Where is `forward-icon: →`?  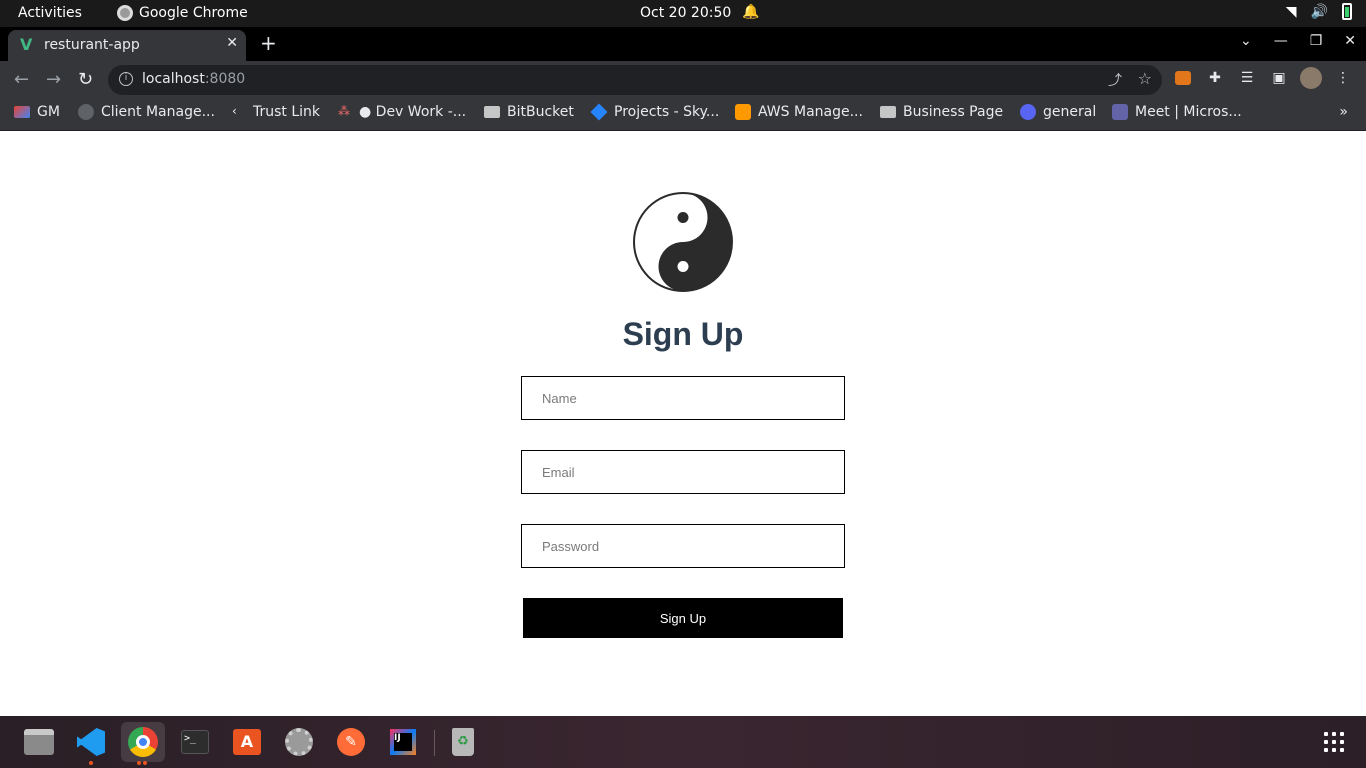 forward-icon: → is located at coordinates (53, 79).